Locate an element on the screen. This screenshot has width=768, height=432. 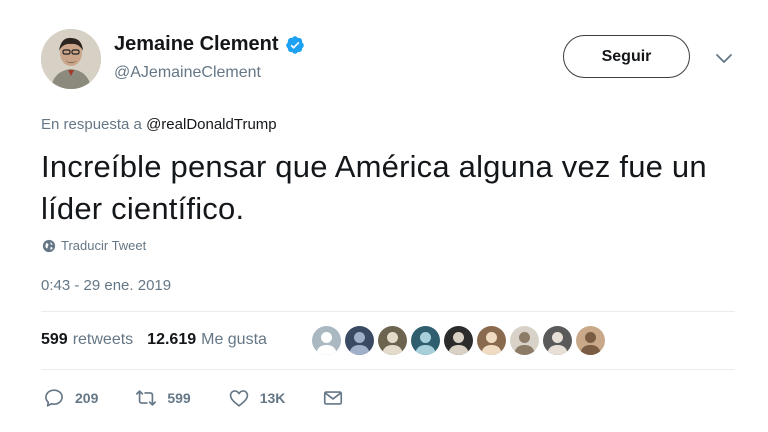
retweet-button: 599 is located at coordinates (163, 398).